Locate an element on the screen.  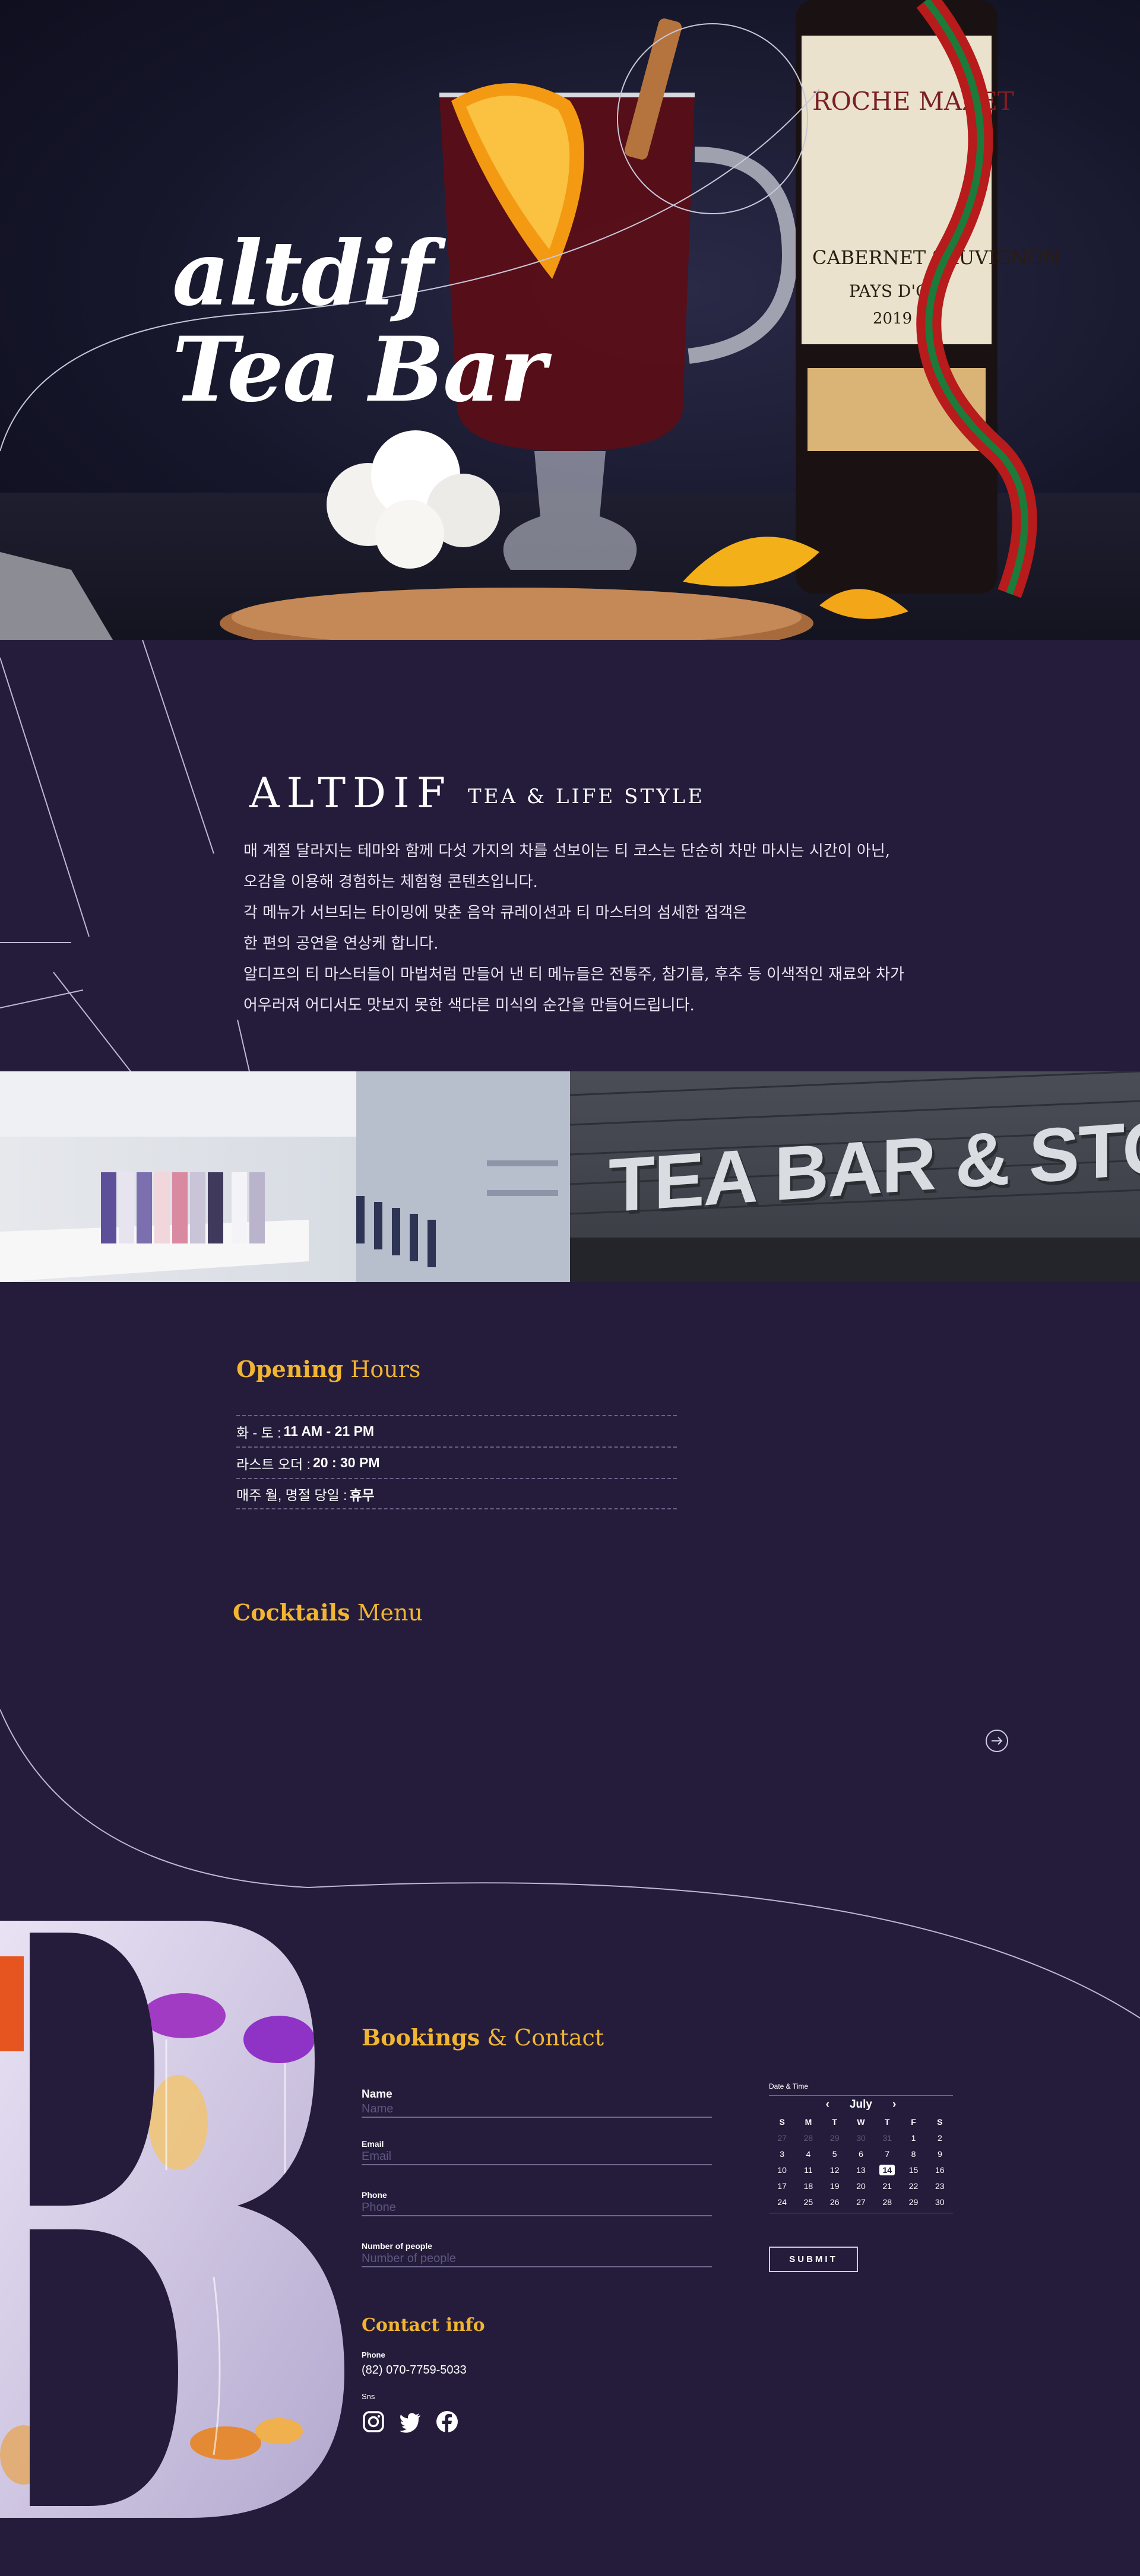
email-label: Email is located at coordinates (373, 2144).